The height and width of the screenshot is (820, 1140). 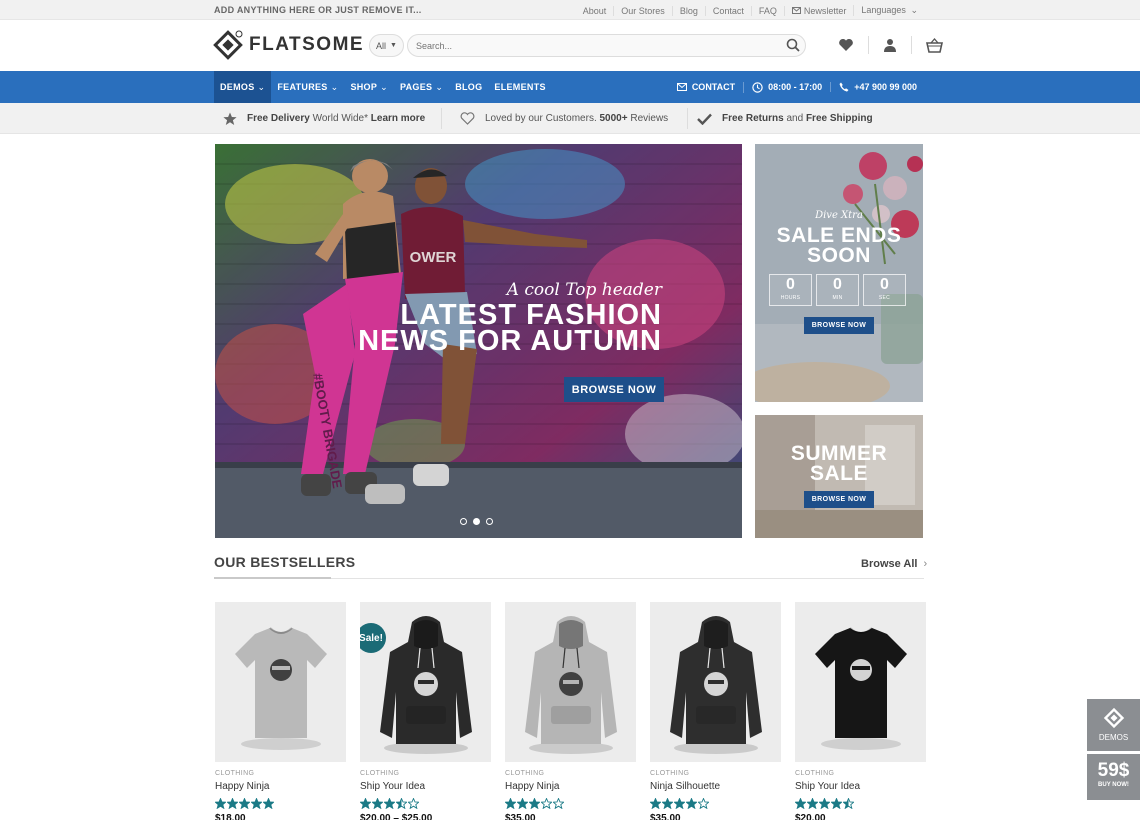 I want to click on product-card: CLOTHING Ship Your Idea $20.00, so click(x=860, y=711).